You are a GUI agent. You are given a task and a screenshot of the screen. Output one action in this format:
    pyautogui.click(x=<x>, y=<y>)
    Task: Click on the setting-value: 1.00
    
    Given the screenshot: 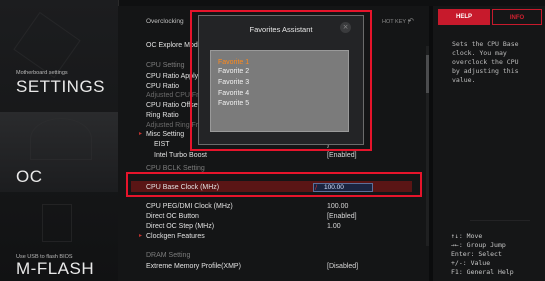 What is the action you would take?
    pyautogui.click(x=334, y=226)
    